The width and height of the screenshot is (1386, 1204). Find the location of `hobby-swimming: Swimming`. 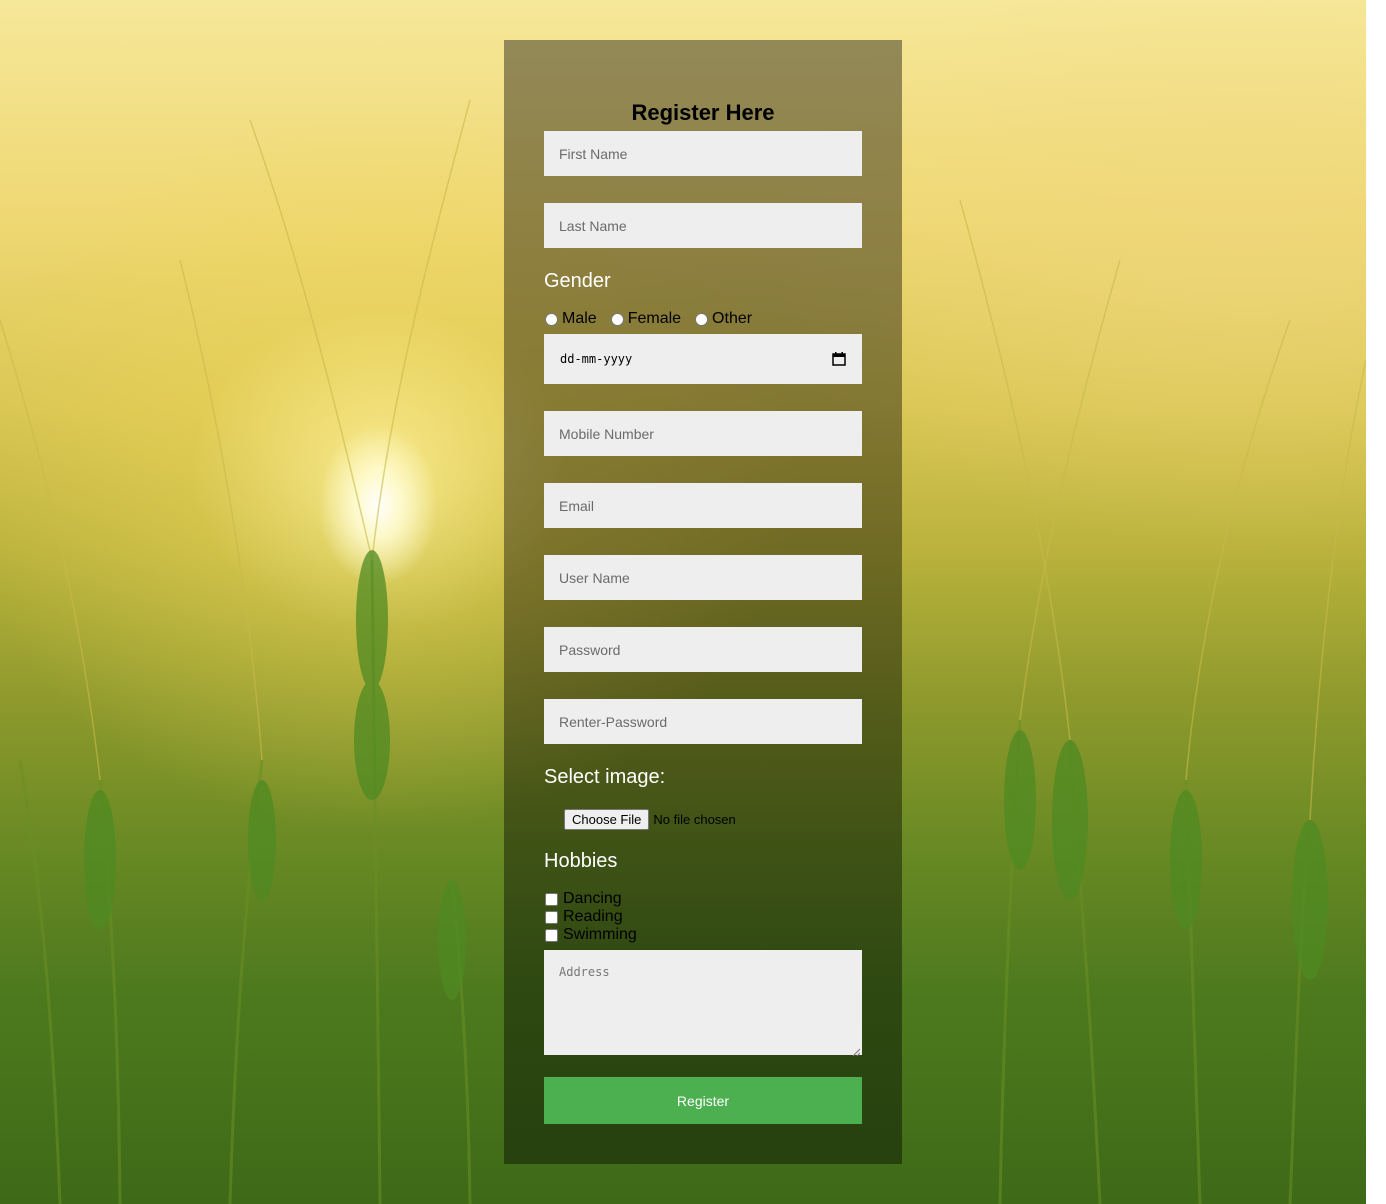

hobby-swimming: Swimming is located at coordinates (590, 935).